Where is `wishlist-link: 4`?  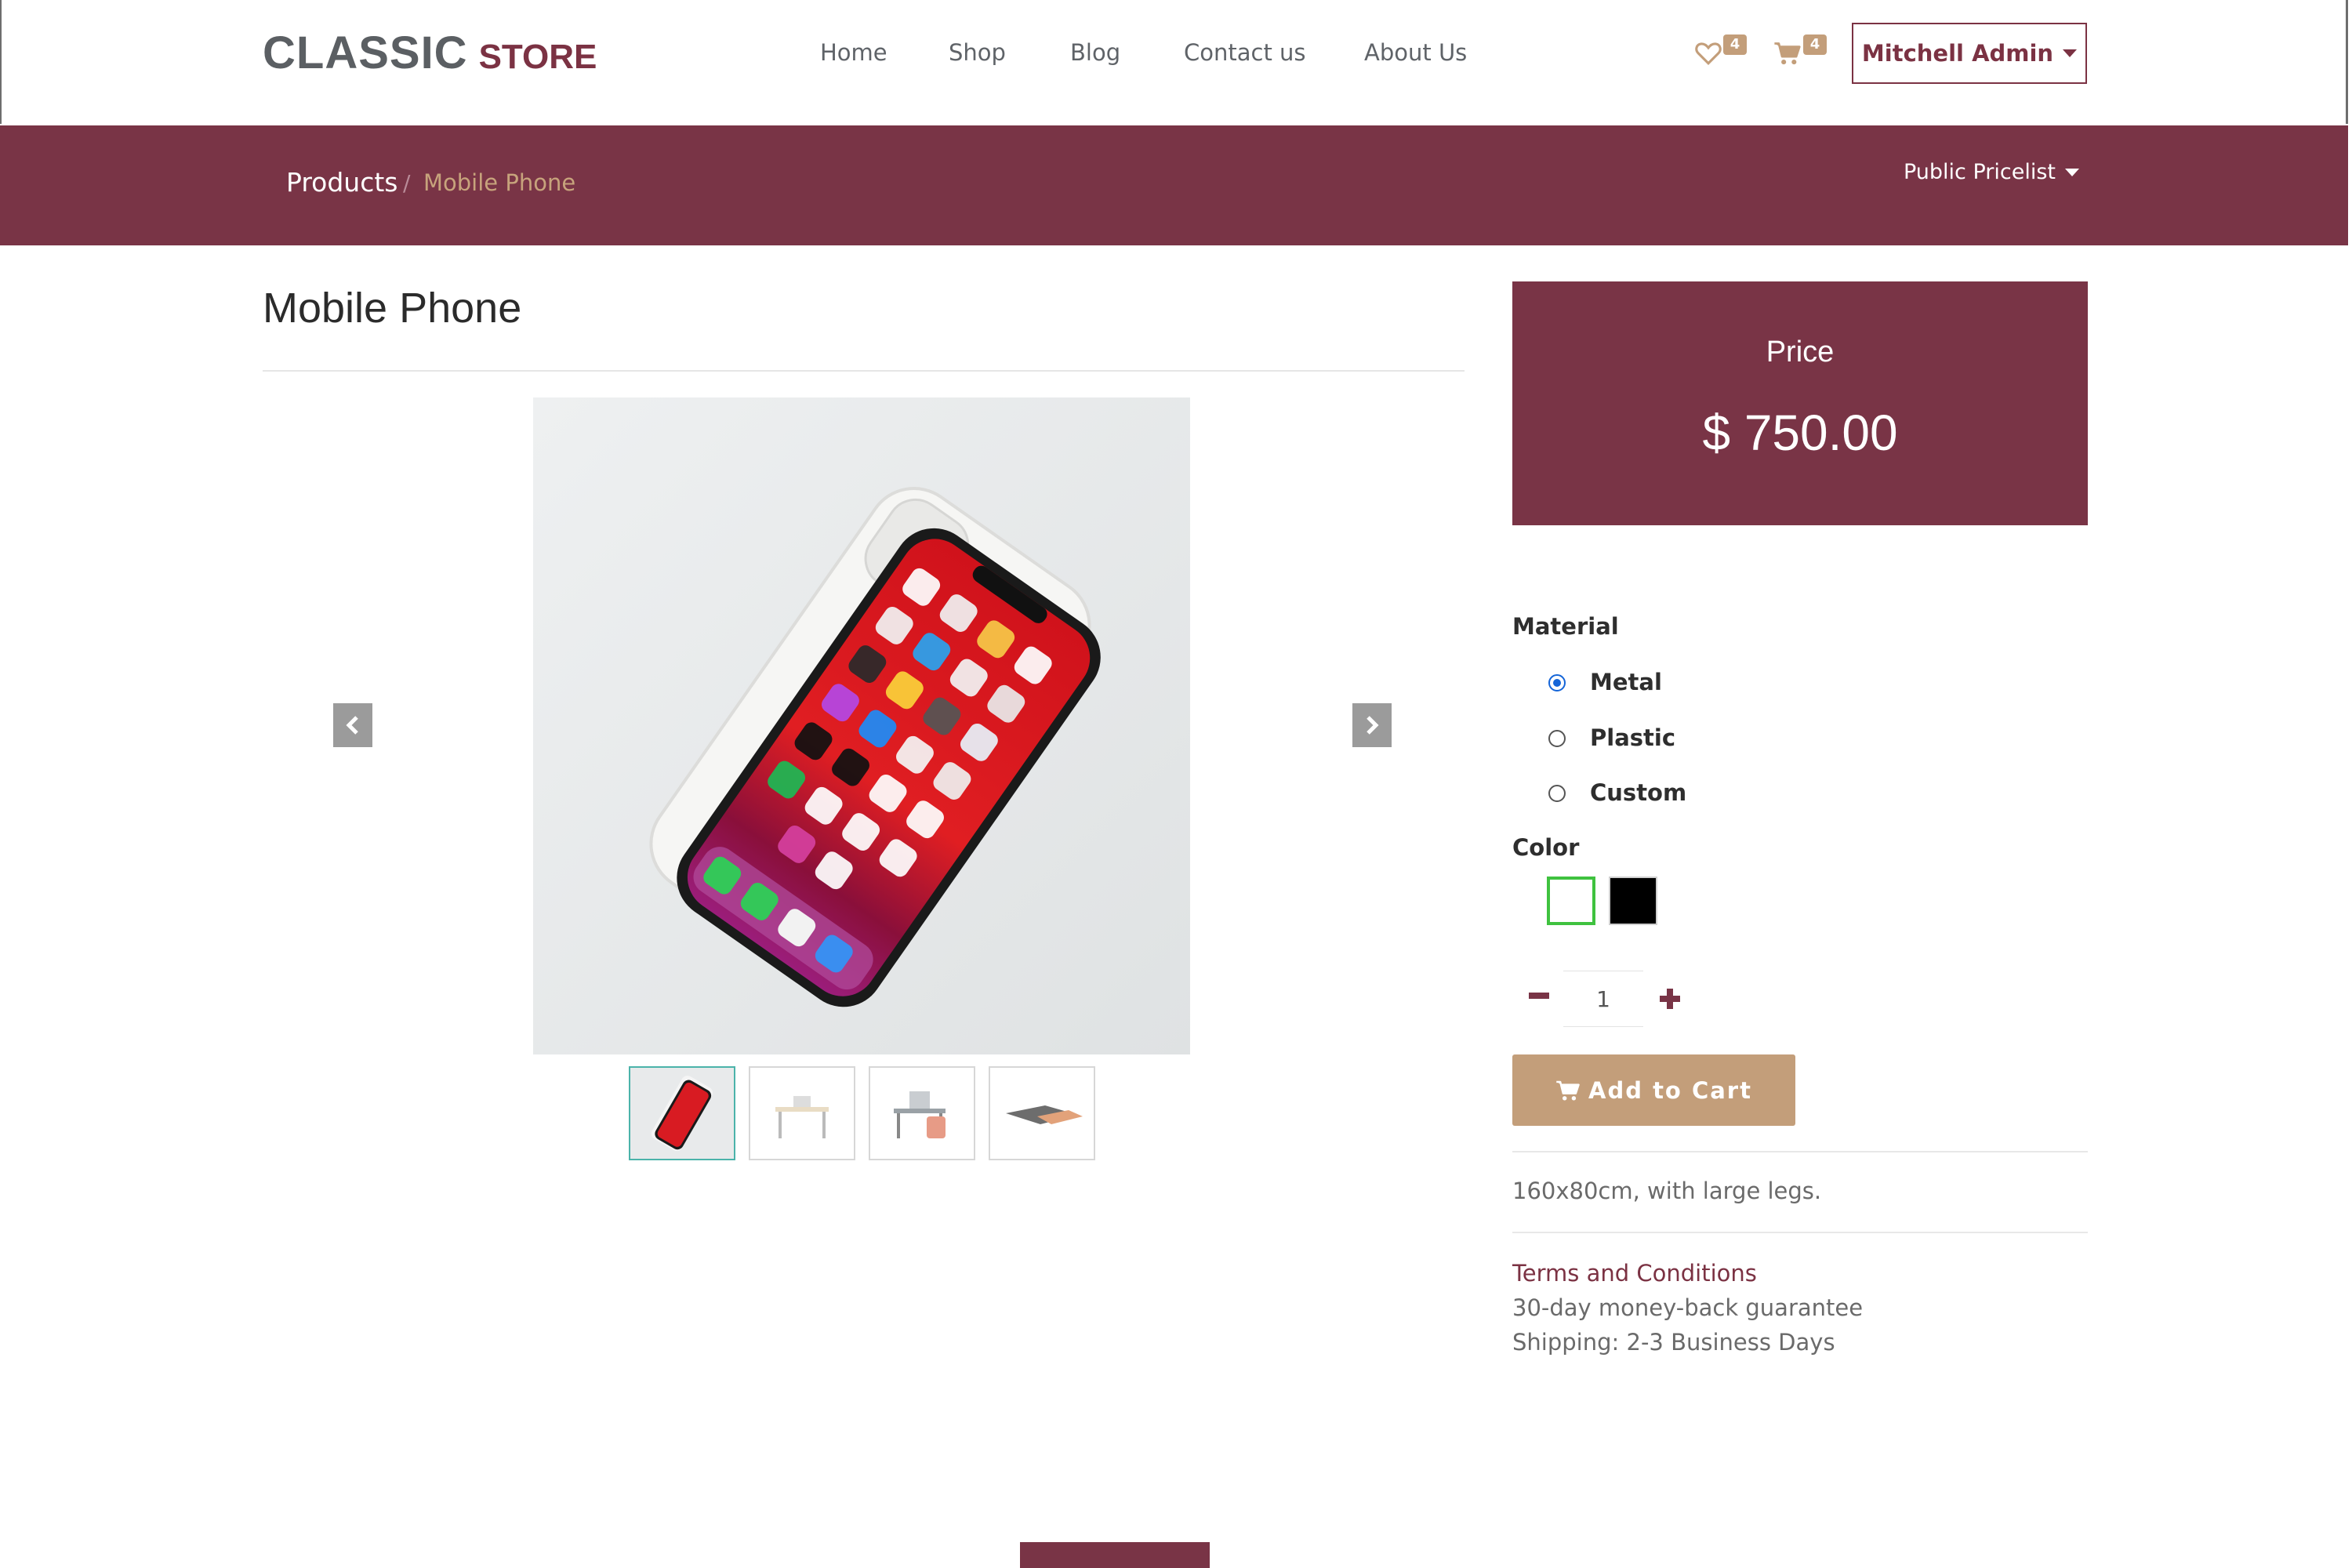 wishlist-link: 4 is located at coordinates (1722, 54).